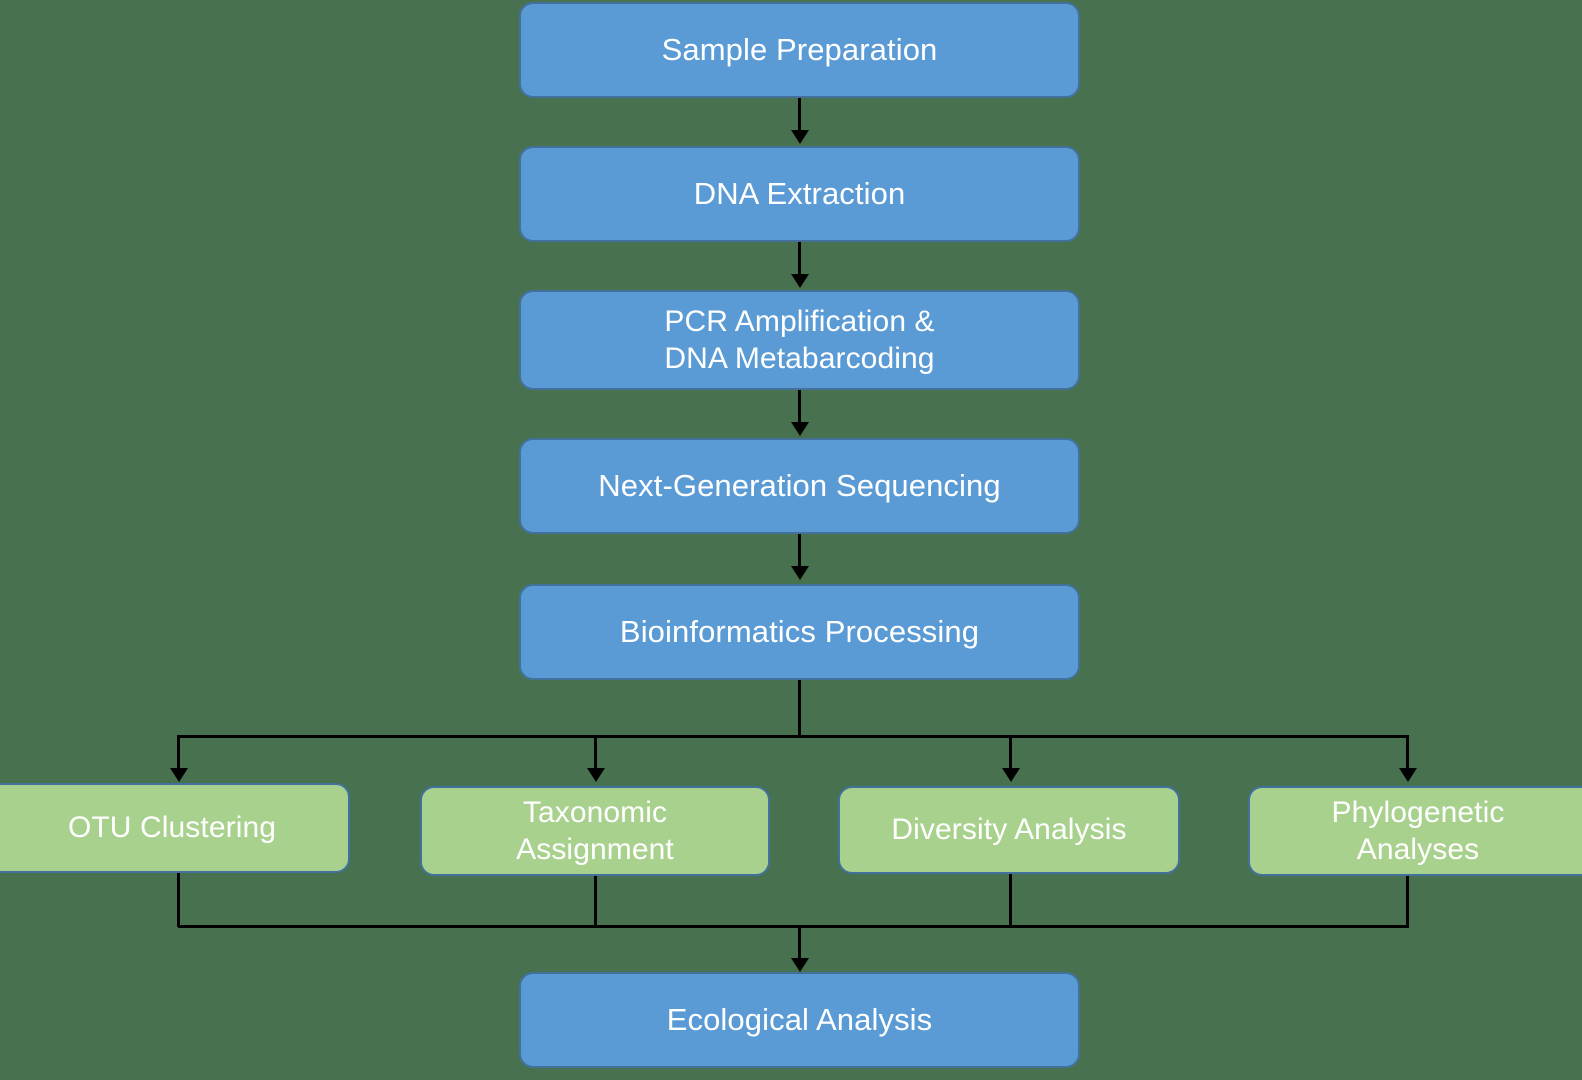  I want to click on node-next-generation-sequencing: Next-Generation Sequencing, so click(799, 486).